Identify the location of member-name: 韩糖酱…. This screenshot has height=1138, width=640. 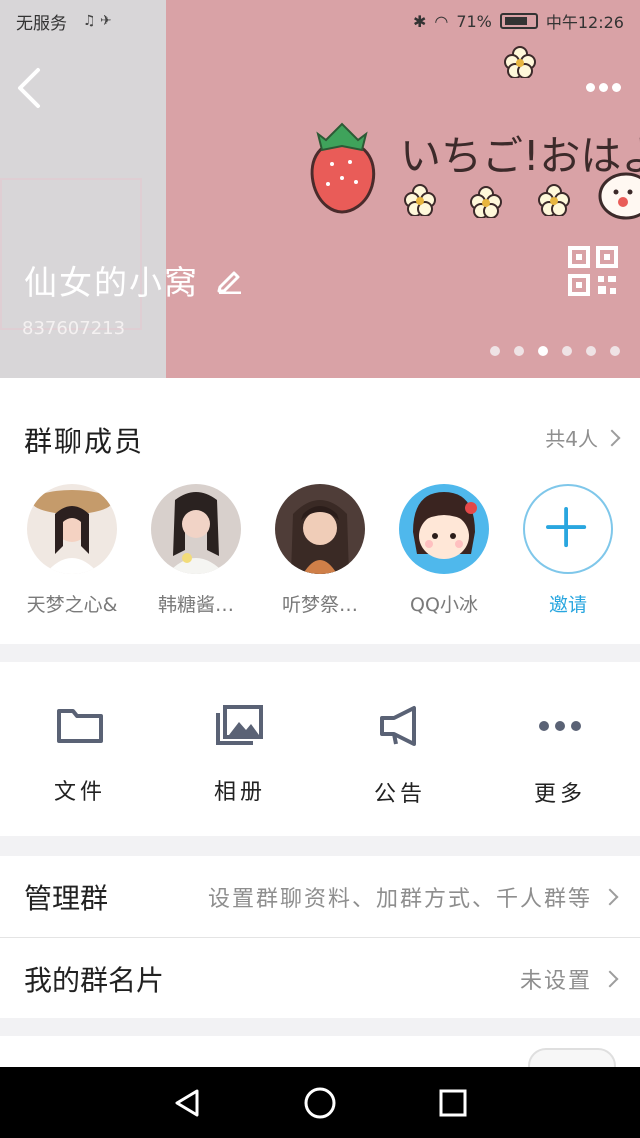
(195, 605).